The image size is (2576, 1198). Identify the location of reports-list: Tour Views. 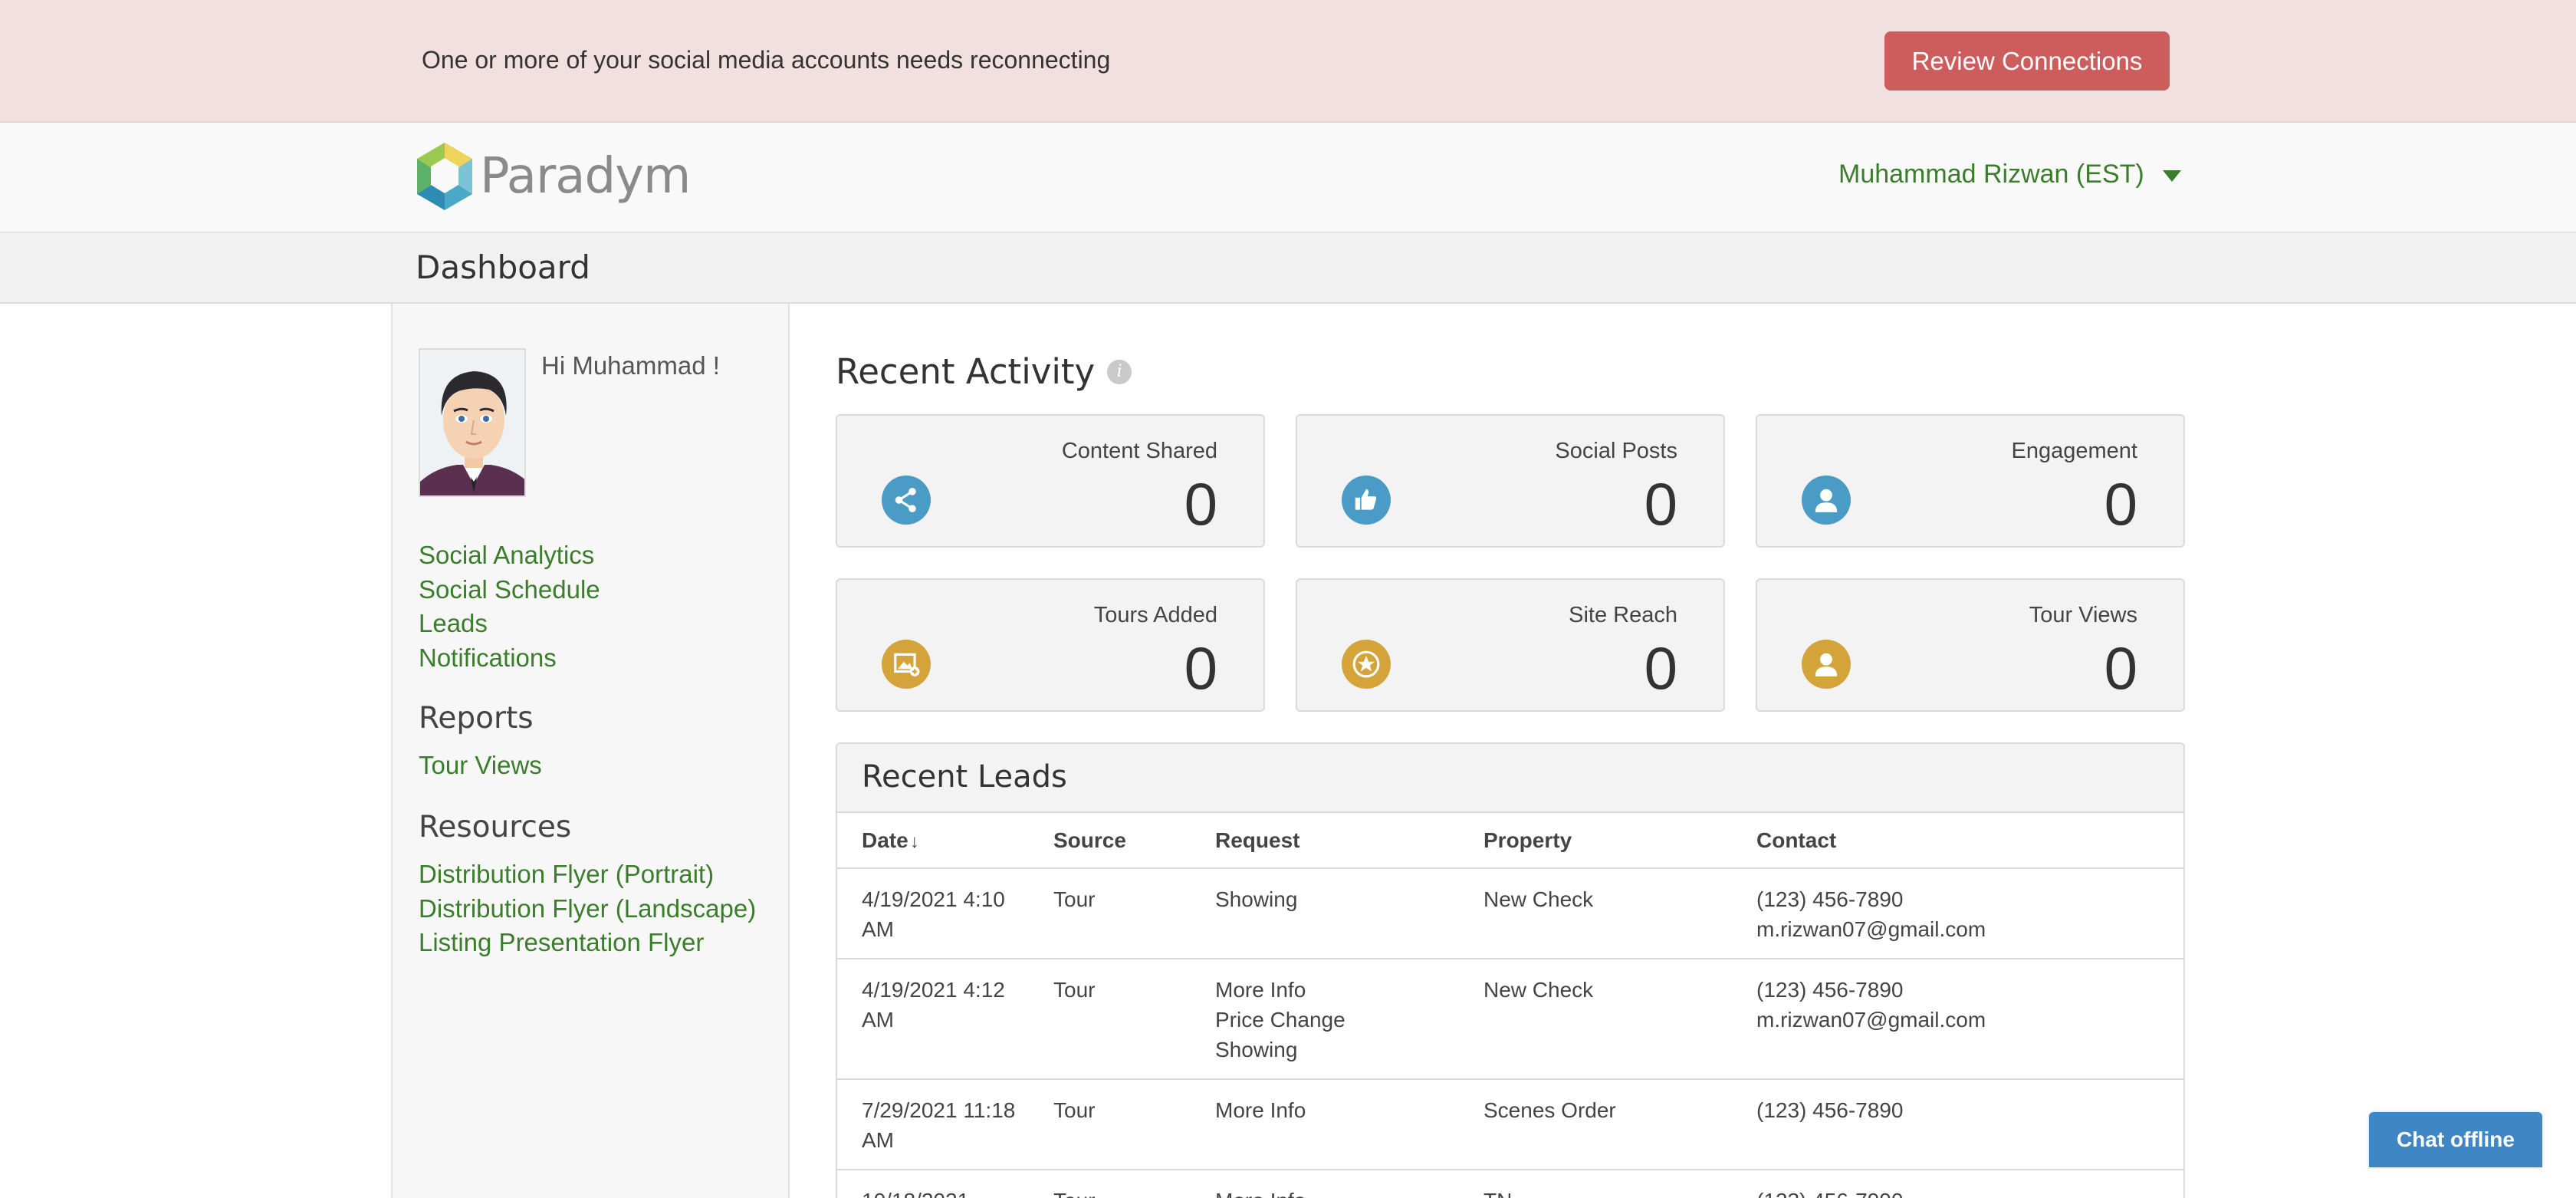
(481, 766).